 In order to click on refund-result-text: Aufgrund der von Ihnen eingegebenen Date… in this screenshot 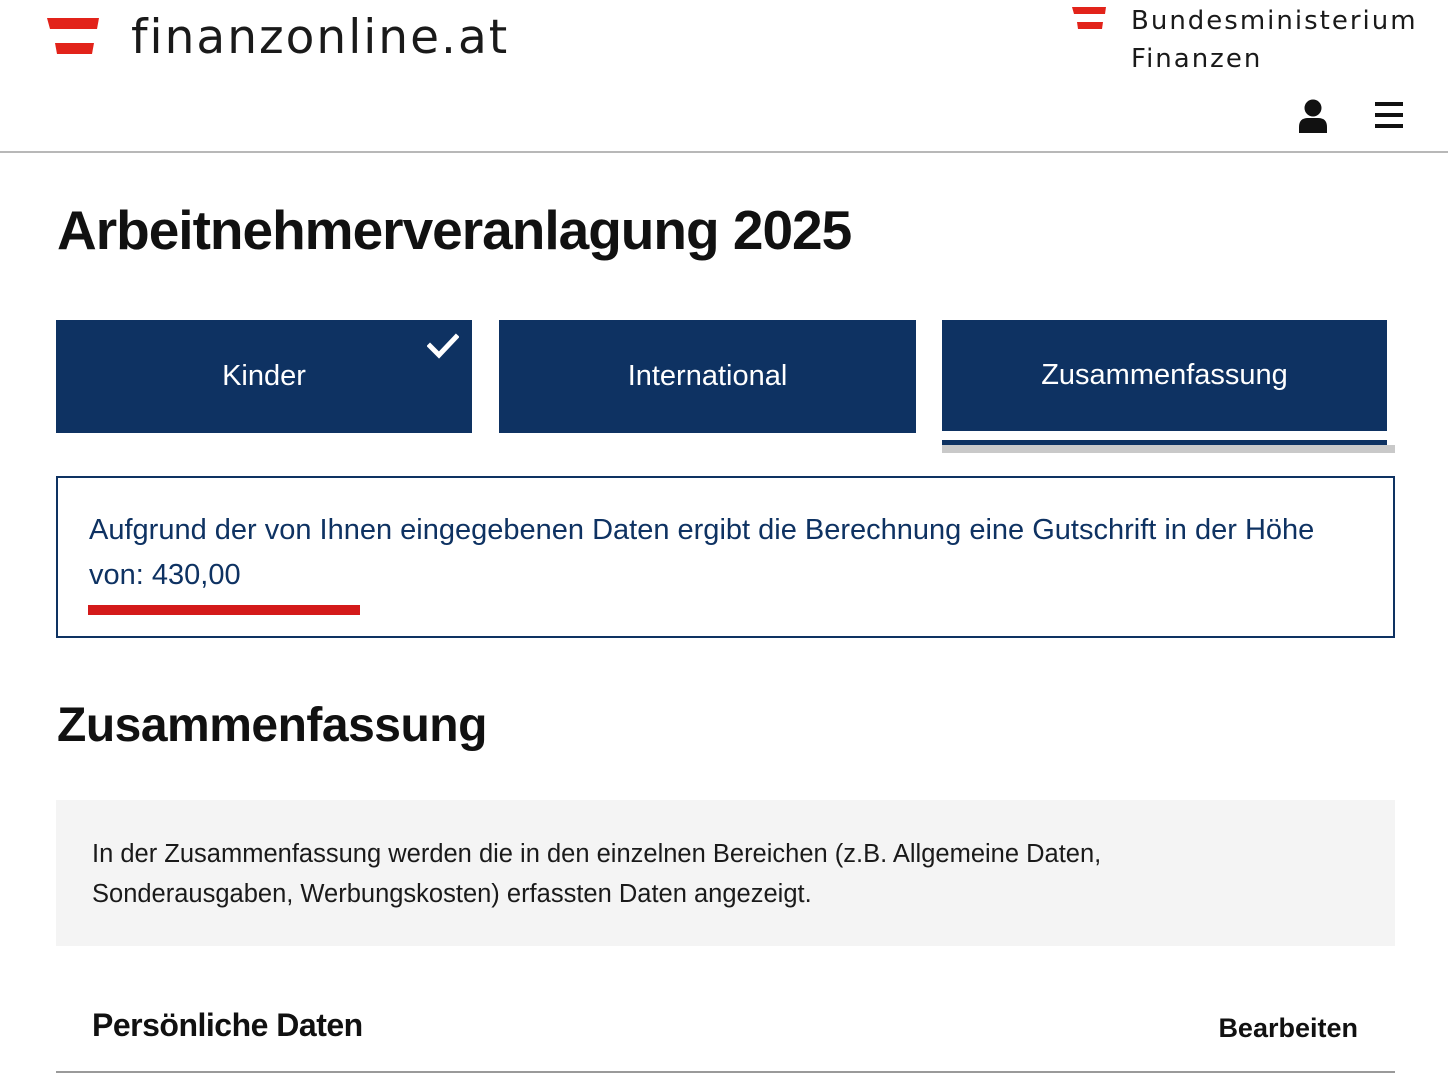, I will do `click(734, 553)`.